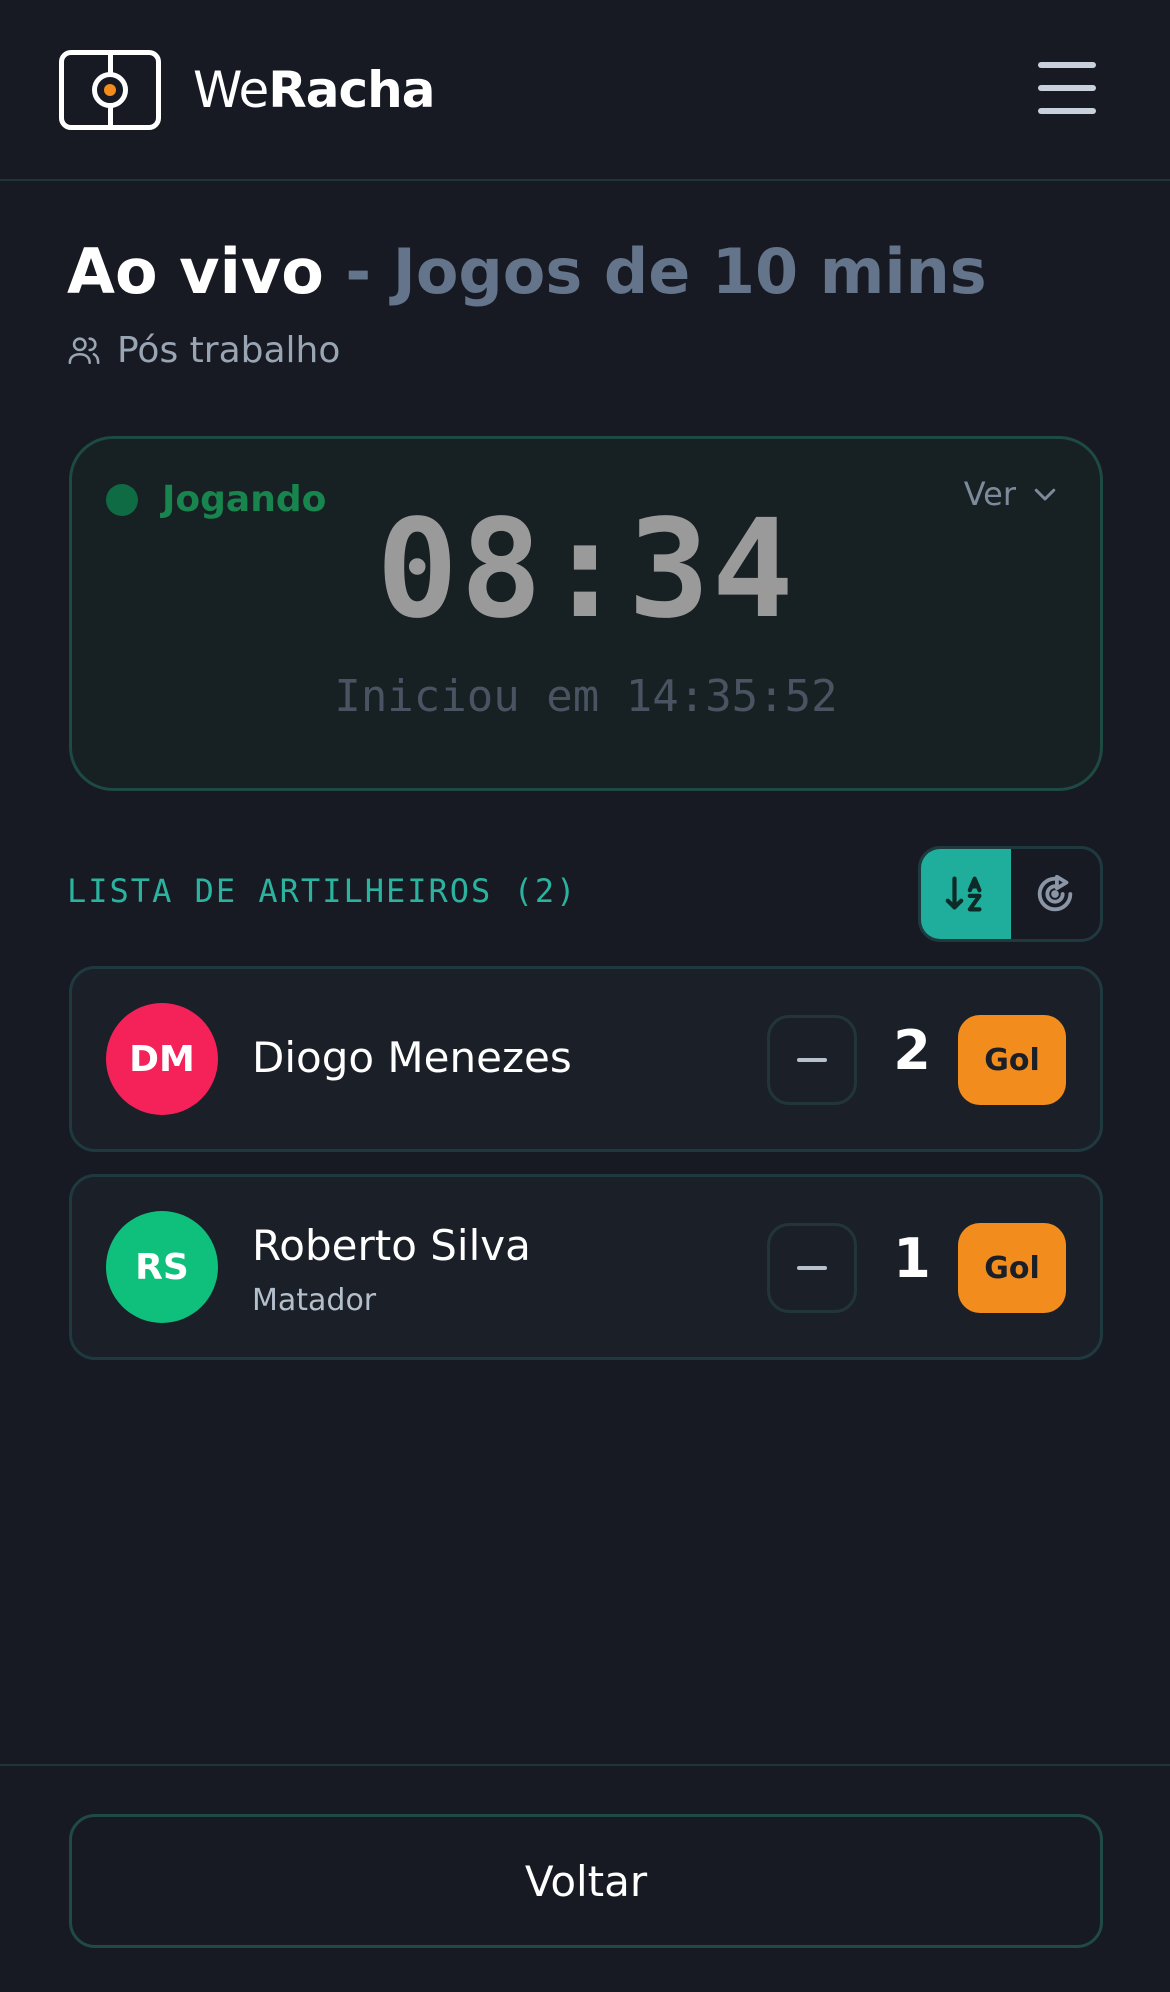  Describe the element at coordinates (912, 1050) in the screenshot. I see `goal-count: 2` at that location.